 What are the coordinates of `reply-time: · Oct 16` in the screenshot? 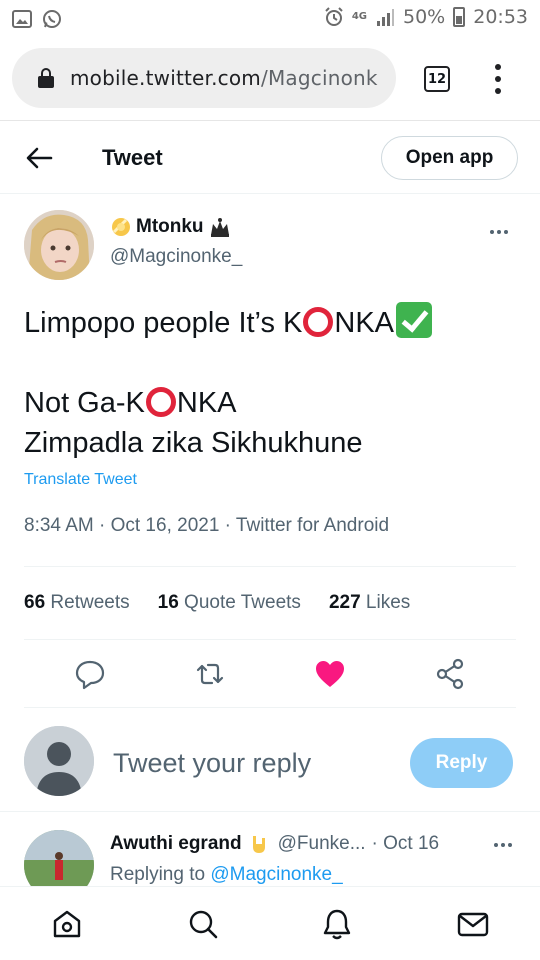 It's located at (405, 843).